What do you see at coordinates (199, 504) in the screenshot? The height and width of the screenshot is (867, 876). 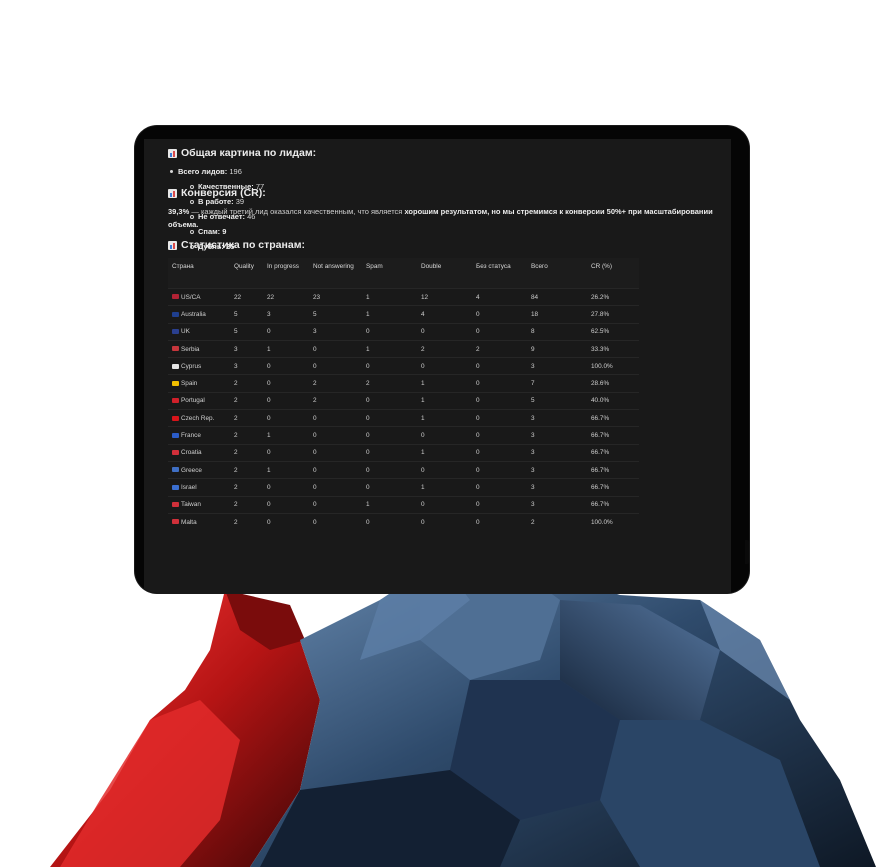 I see `country-cell: Taiwan` at bounding box center [199, 504].